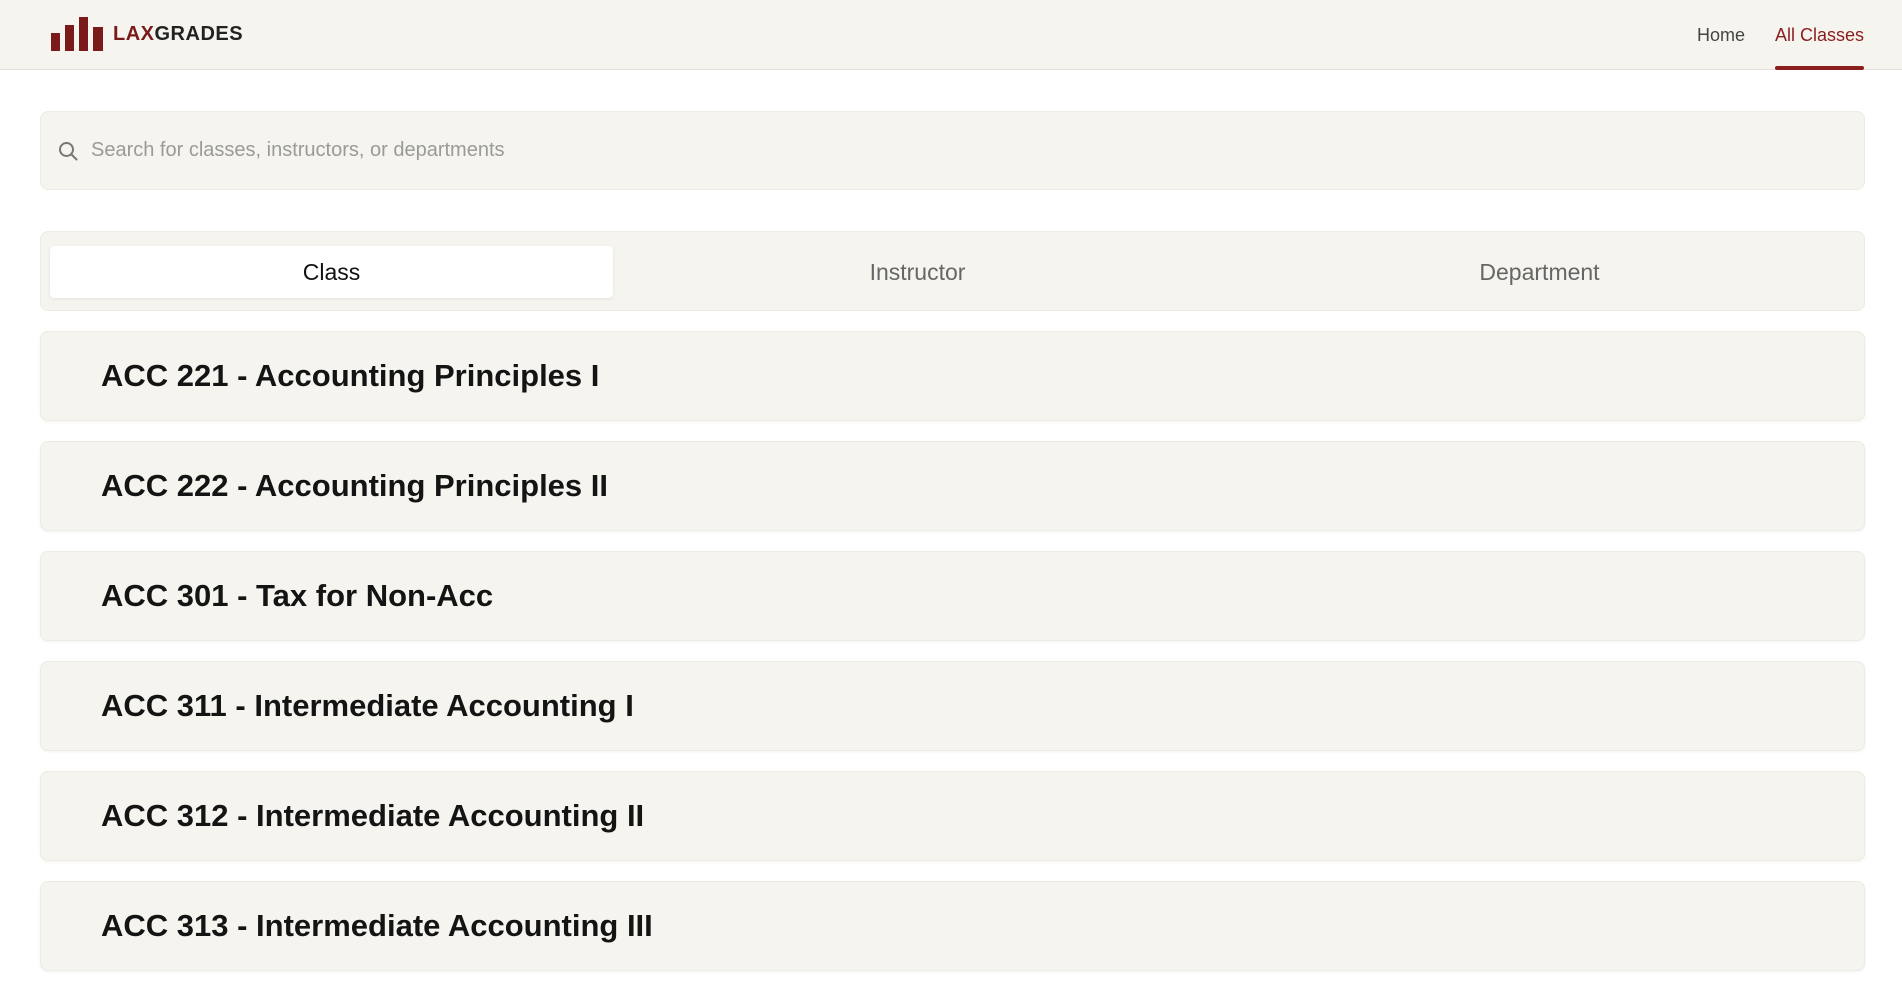  What do you see at coordinates (951, 35) in the screenshot?
I see `top-navbar: LAXGRADES Home All Classes` at bounding box center [951, 35].